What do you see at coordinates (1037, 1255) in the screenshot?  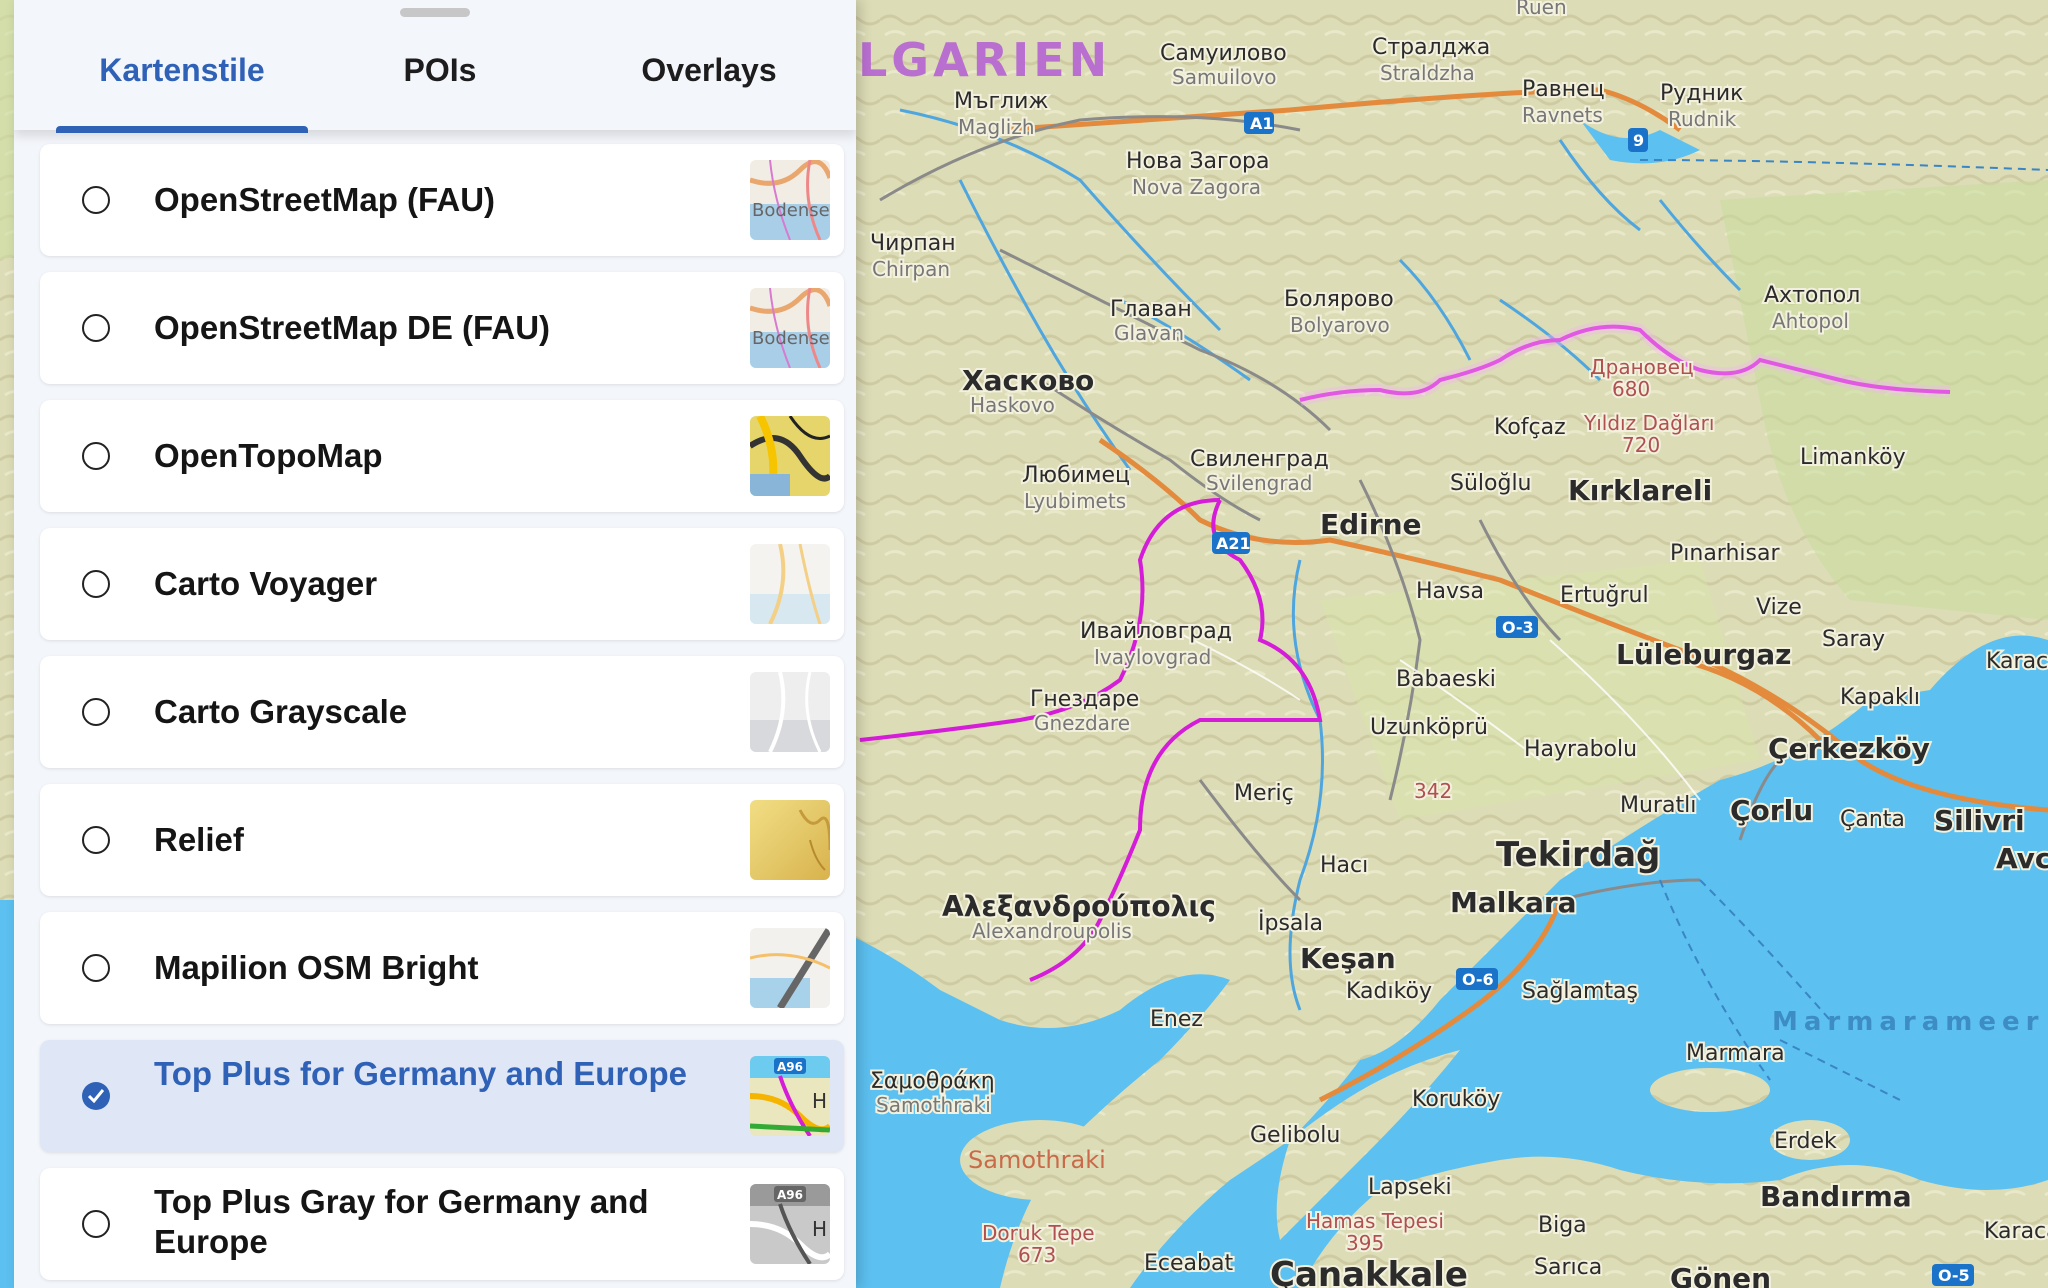 I see `svg-text: 673` at bounding box center [1037, 1255].